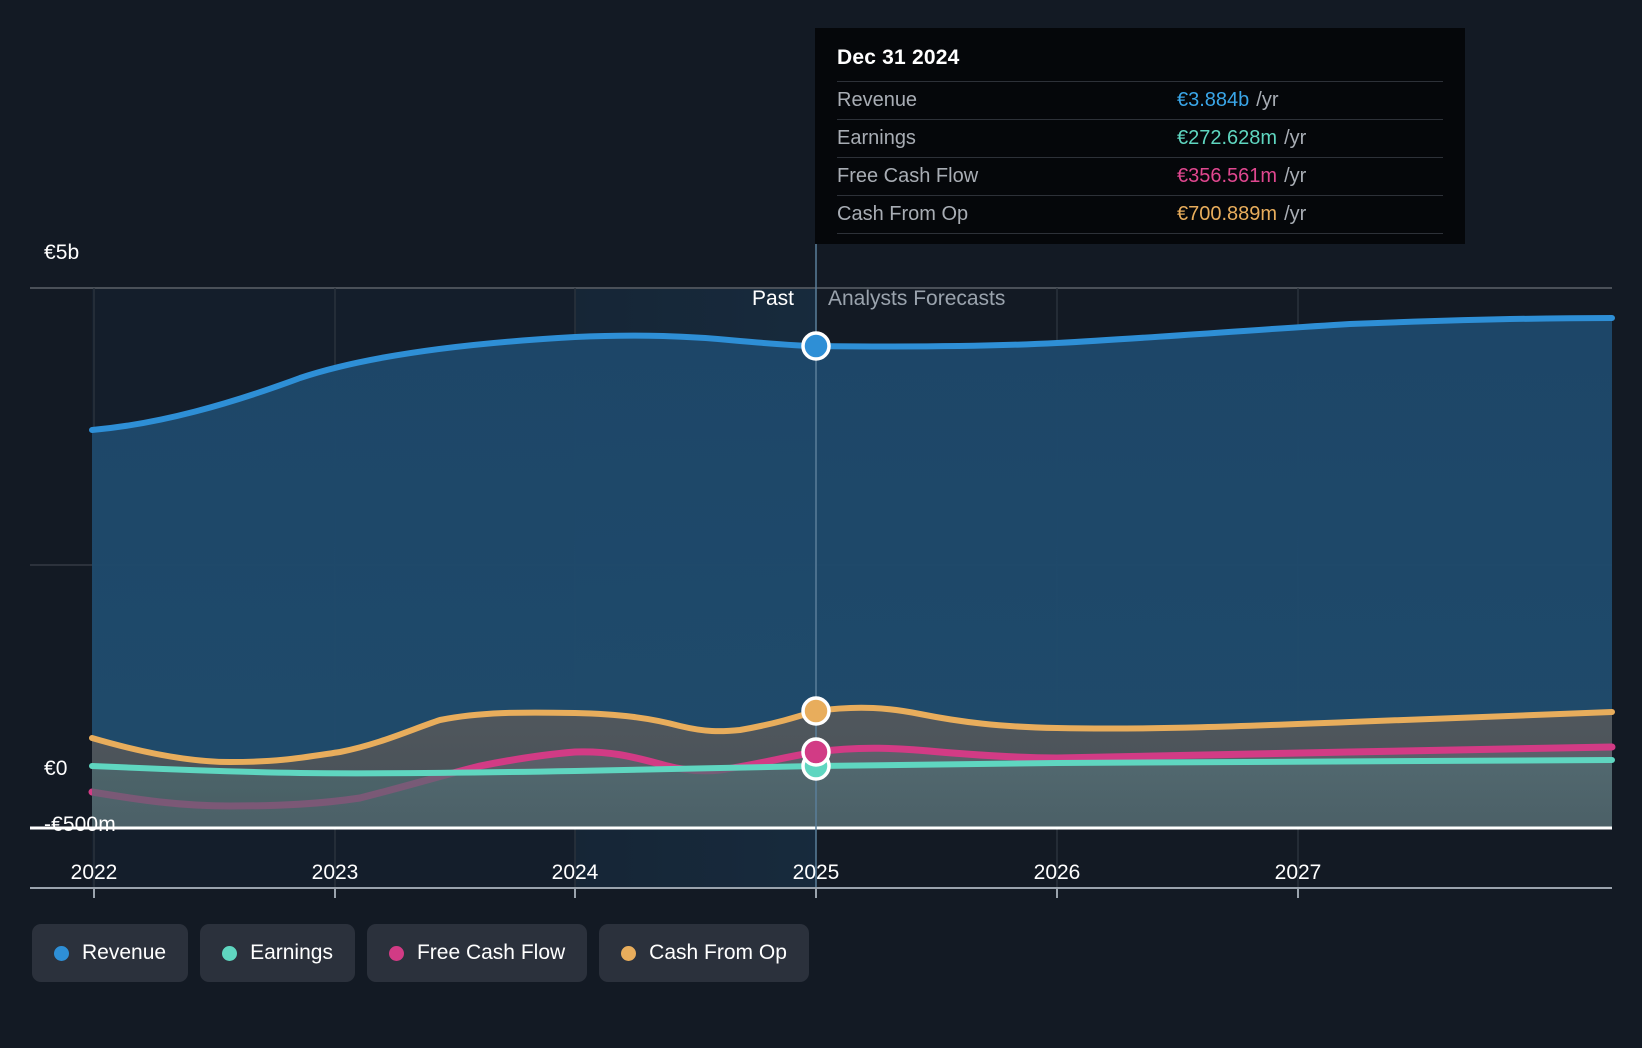 This screenshot has width=1642, height=1048. Describe the element at coordinates (491, 952) in the screenshot. I see `legend-label-free-cash-flow: Free Cash Flow` at that location.